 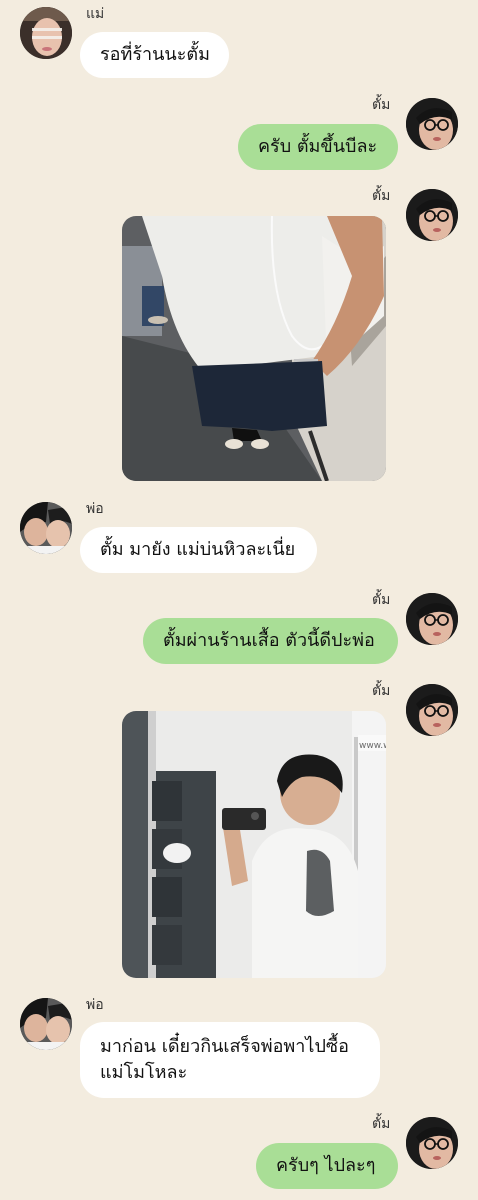 I want to click on message-bubble: ครับ ตั้มขึ้นบีละ, so click(x=318, y=147).